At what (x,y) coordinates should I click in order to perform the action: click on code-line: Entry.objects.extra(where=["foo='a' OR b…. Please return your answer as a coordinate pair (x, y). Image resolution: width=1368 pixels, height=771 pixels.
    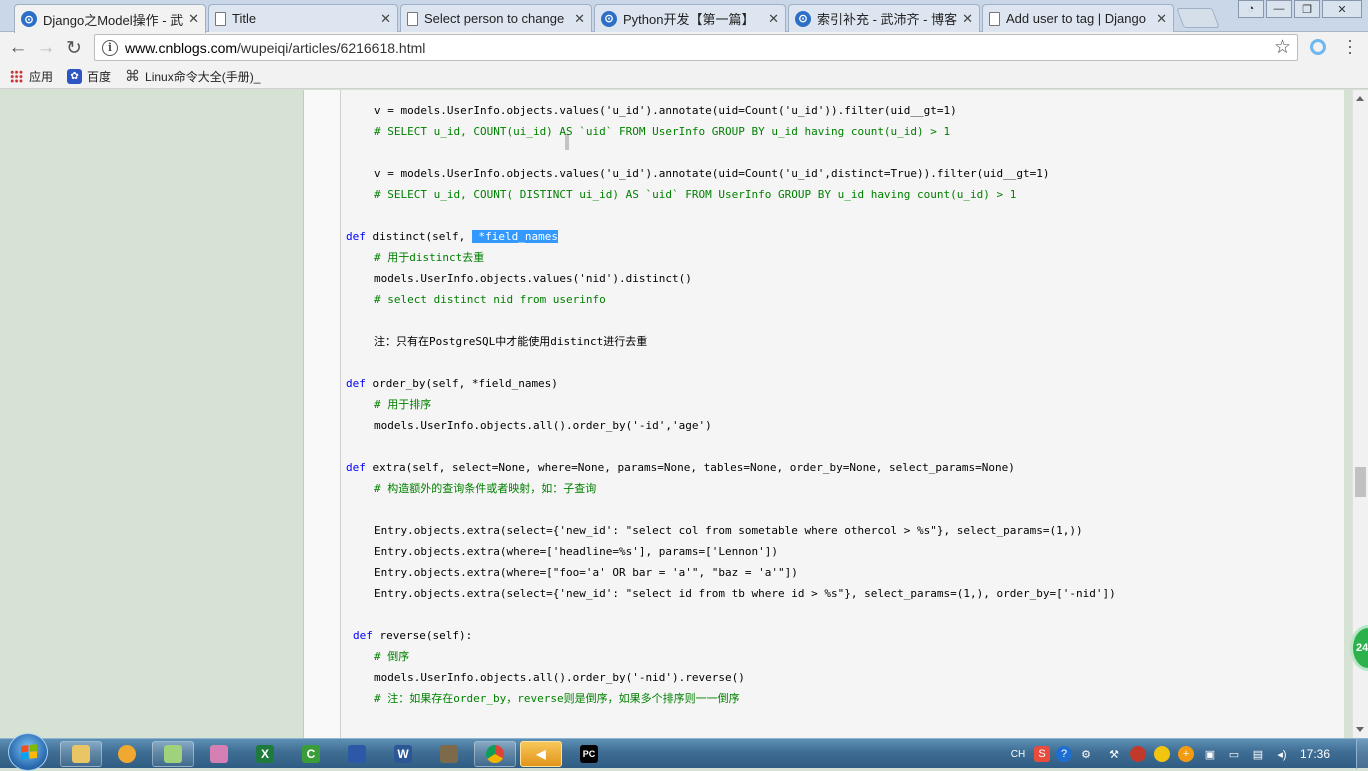
    Looking at the image, I should click on (586, 572).